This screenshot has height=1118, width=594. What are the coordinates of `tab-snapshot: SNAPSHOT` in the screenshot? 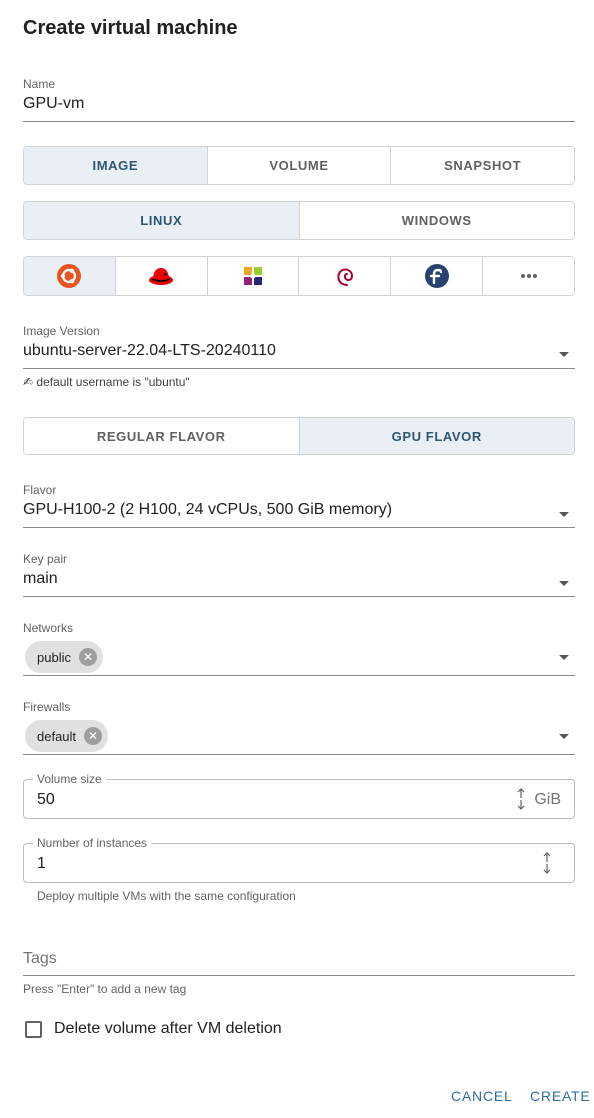 It's located at (482, 165).